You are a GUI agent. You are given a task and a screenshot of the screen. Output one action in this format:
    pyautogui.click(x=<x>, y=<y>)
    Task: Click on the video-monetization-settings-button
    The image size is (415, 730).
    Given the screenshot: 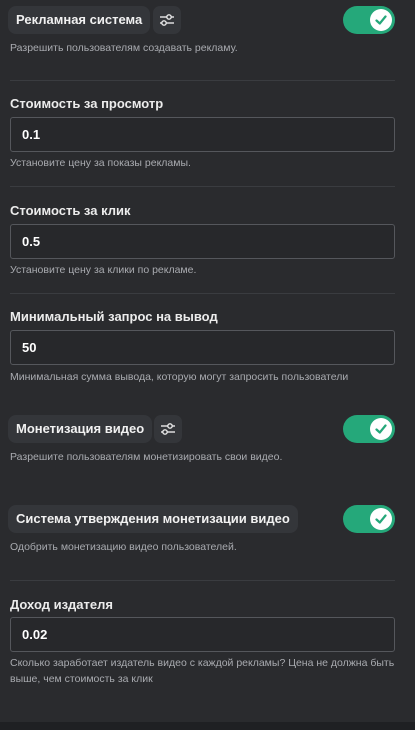 What is the action you would take?
    pyautogui.click(x=168, y=429)
    